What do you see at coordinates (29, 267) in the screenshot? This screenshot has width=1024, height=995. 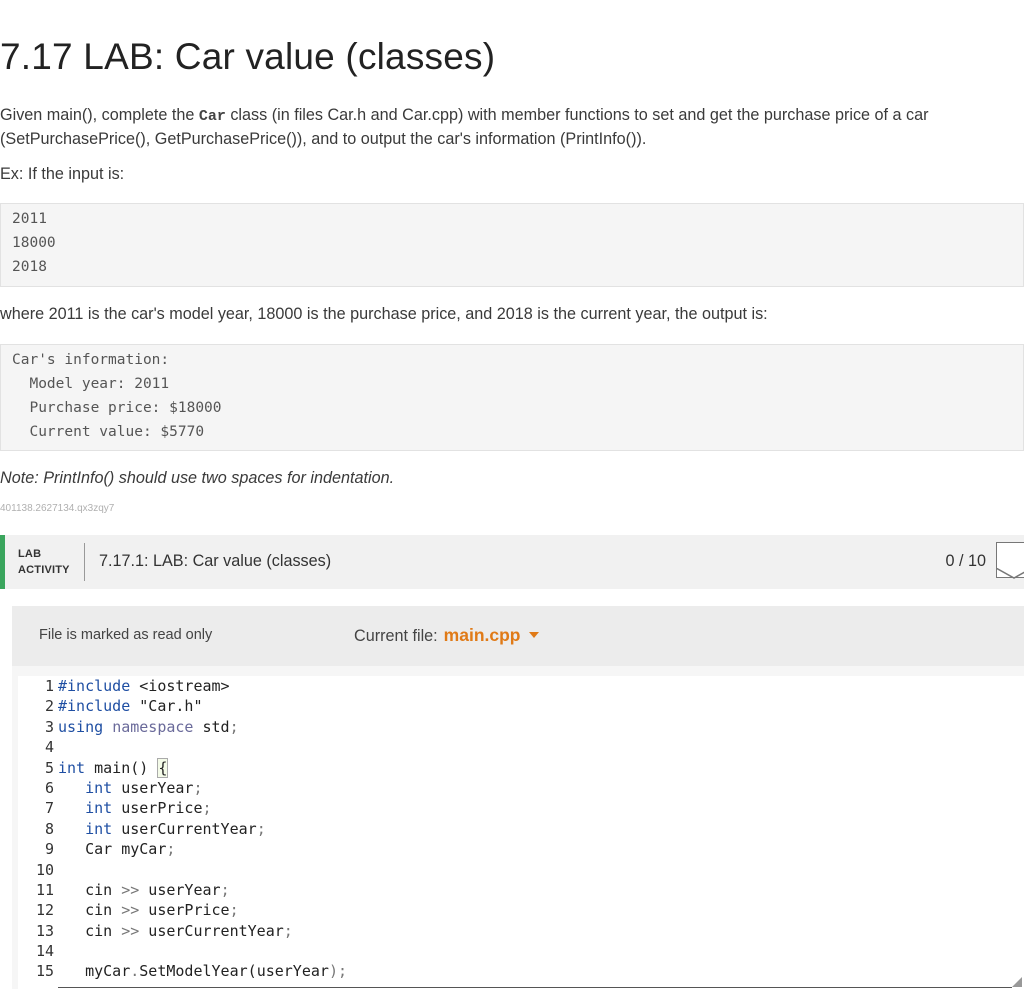 I see `input-line: 2018` at bounding box center [29, 267].